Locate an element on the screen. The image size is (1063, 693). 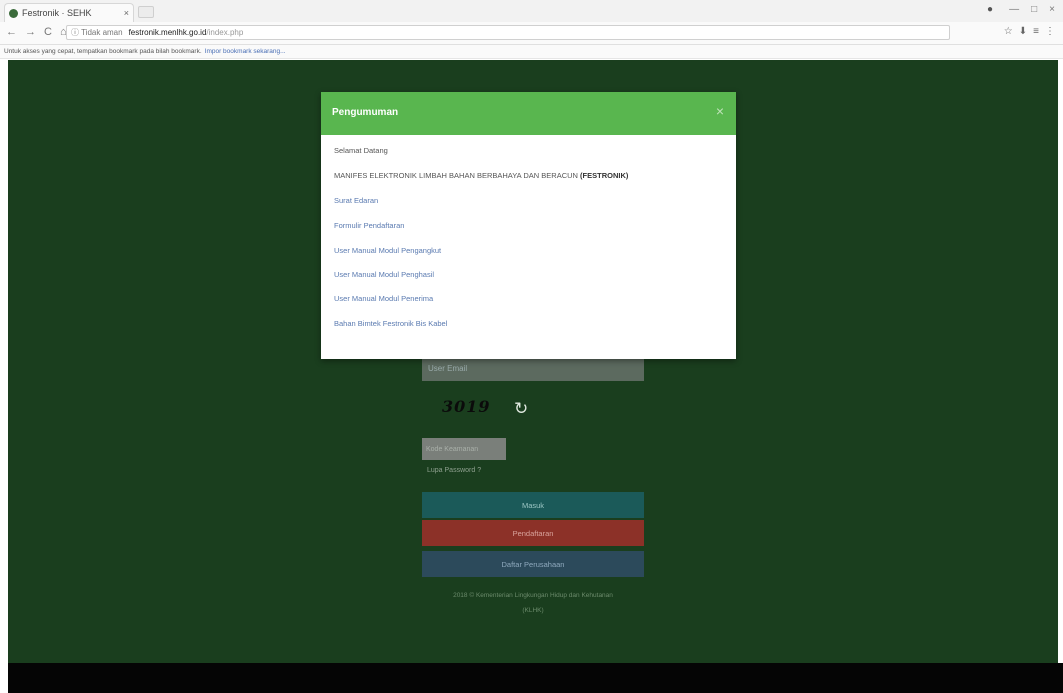
modal-title: Pengumuman is located at coordinates (365, 112).